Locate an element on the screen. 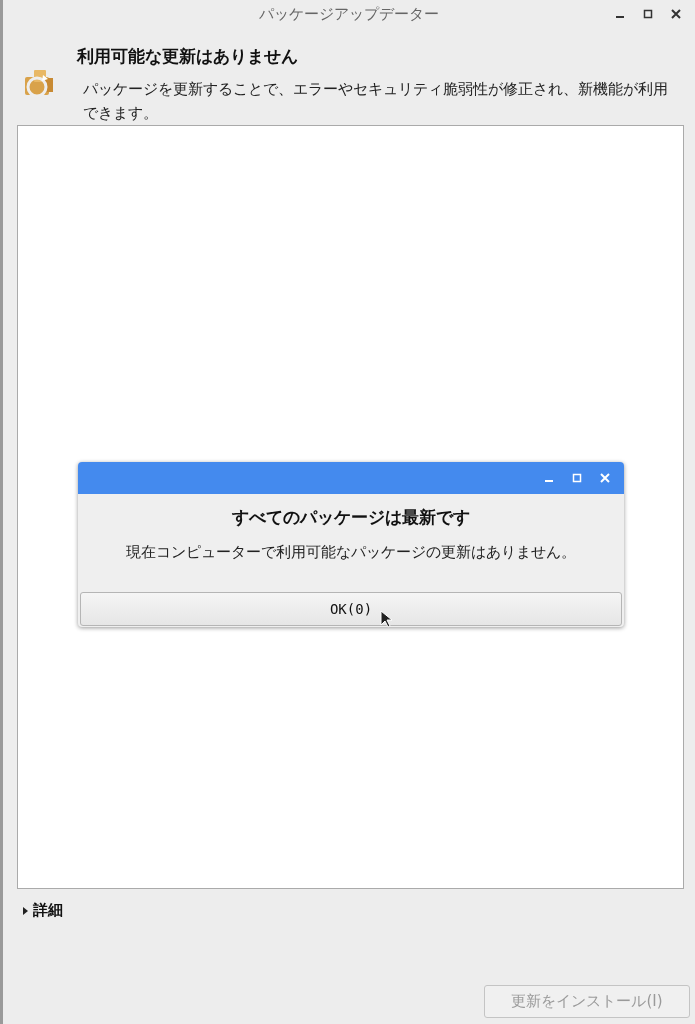 This screenshot has width=695, height=1024. mouse-cursor-icon is located at coordinates (386, 619).